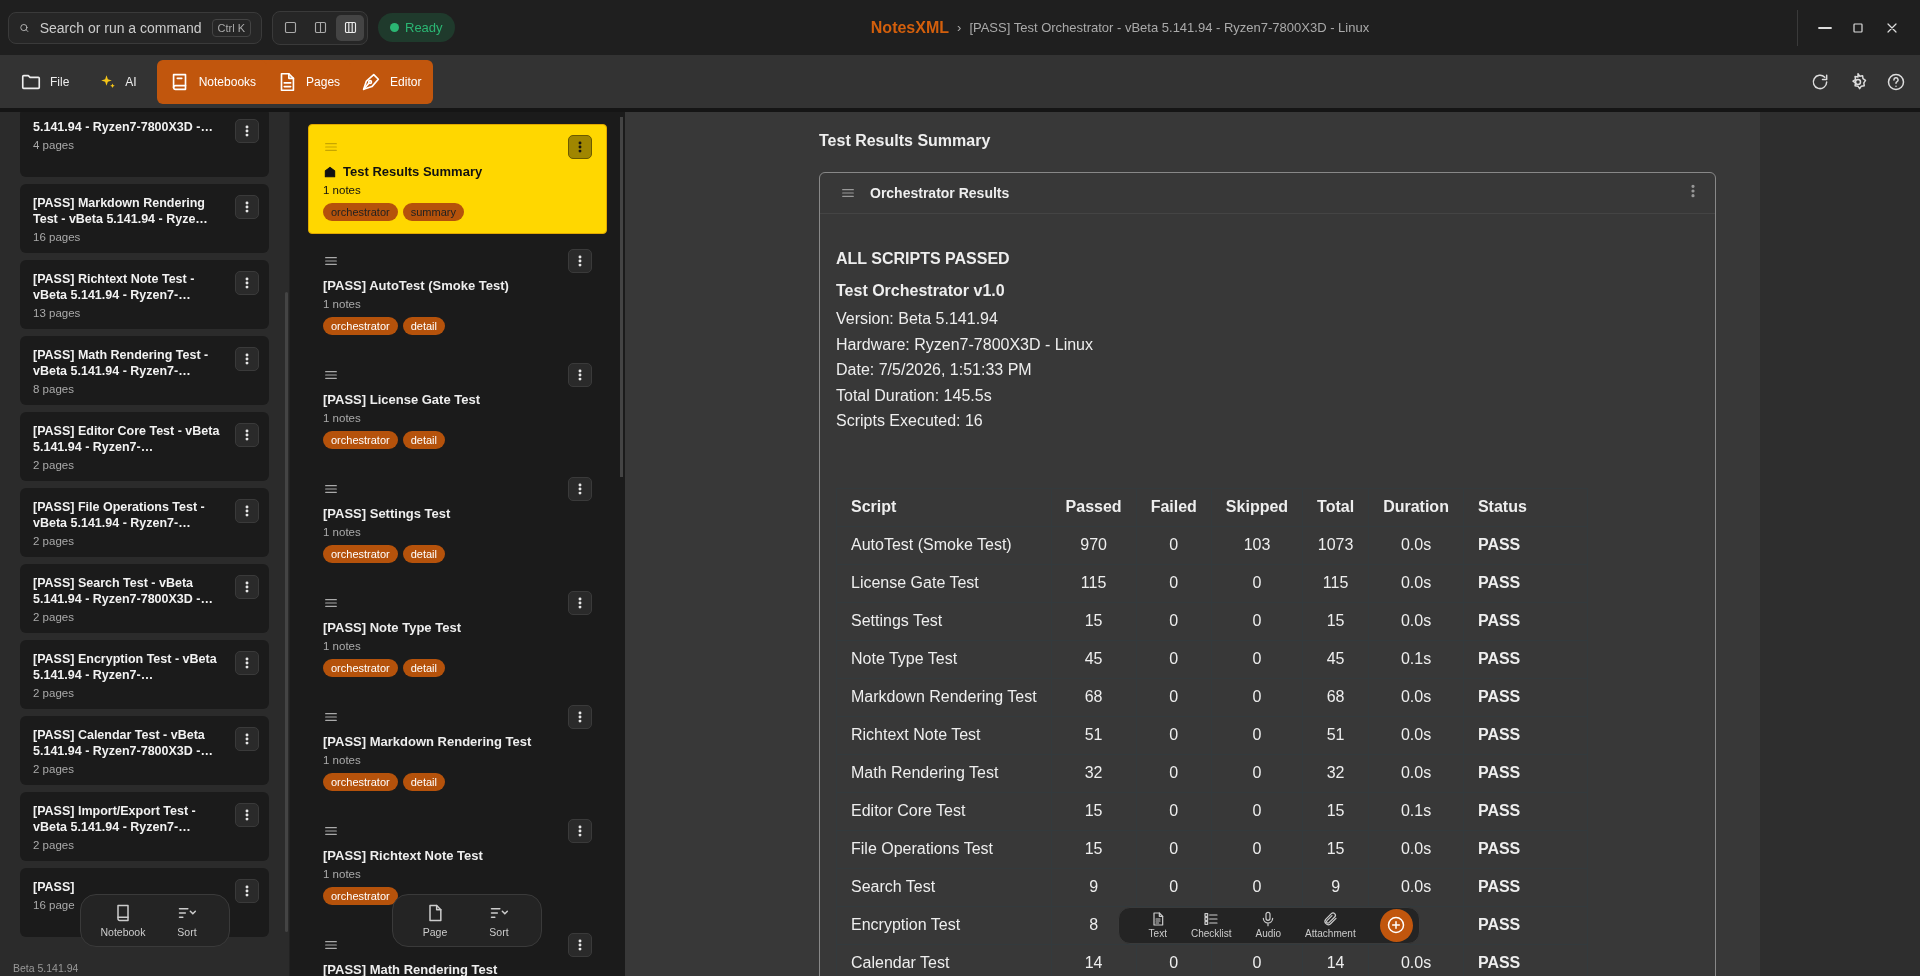 This screenshot has width=1920, height=976. What do you see at coordinates (1174, 507) in the screenshot?
I see `column-header: Failed` at bounding box center [1174, 507].